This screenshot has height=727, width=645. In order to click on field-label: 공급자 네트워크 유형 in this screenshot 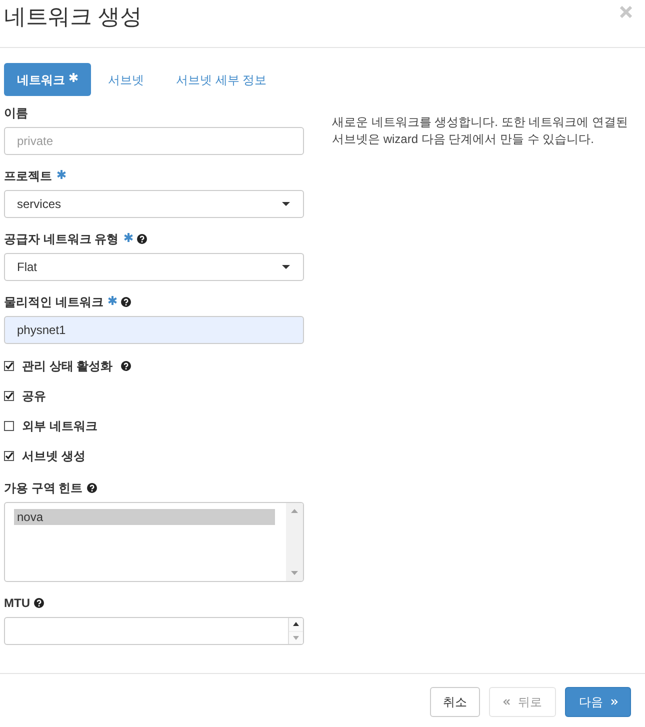, I will do `click(61, 239)`.